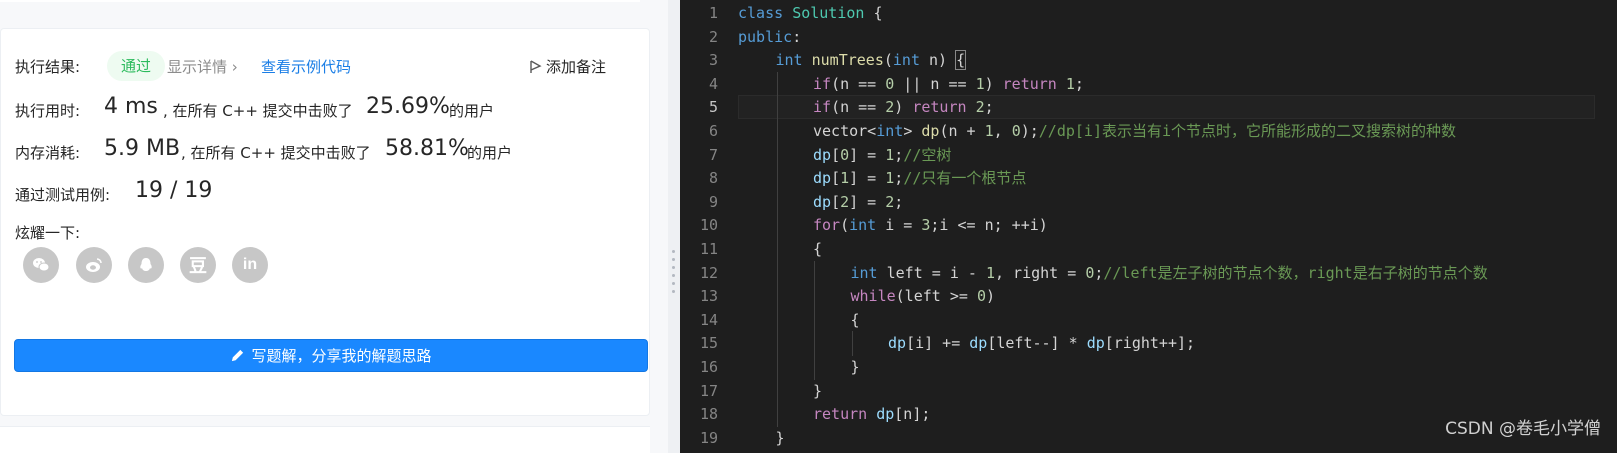  I want to click on panel-splitter, so click(674, 226).